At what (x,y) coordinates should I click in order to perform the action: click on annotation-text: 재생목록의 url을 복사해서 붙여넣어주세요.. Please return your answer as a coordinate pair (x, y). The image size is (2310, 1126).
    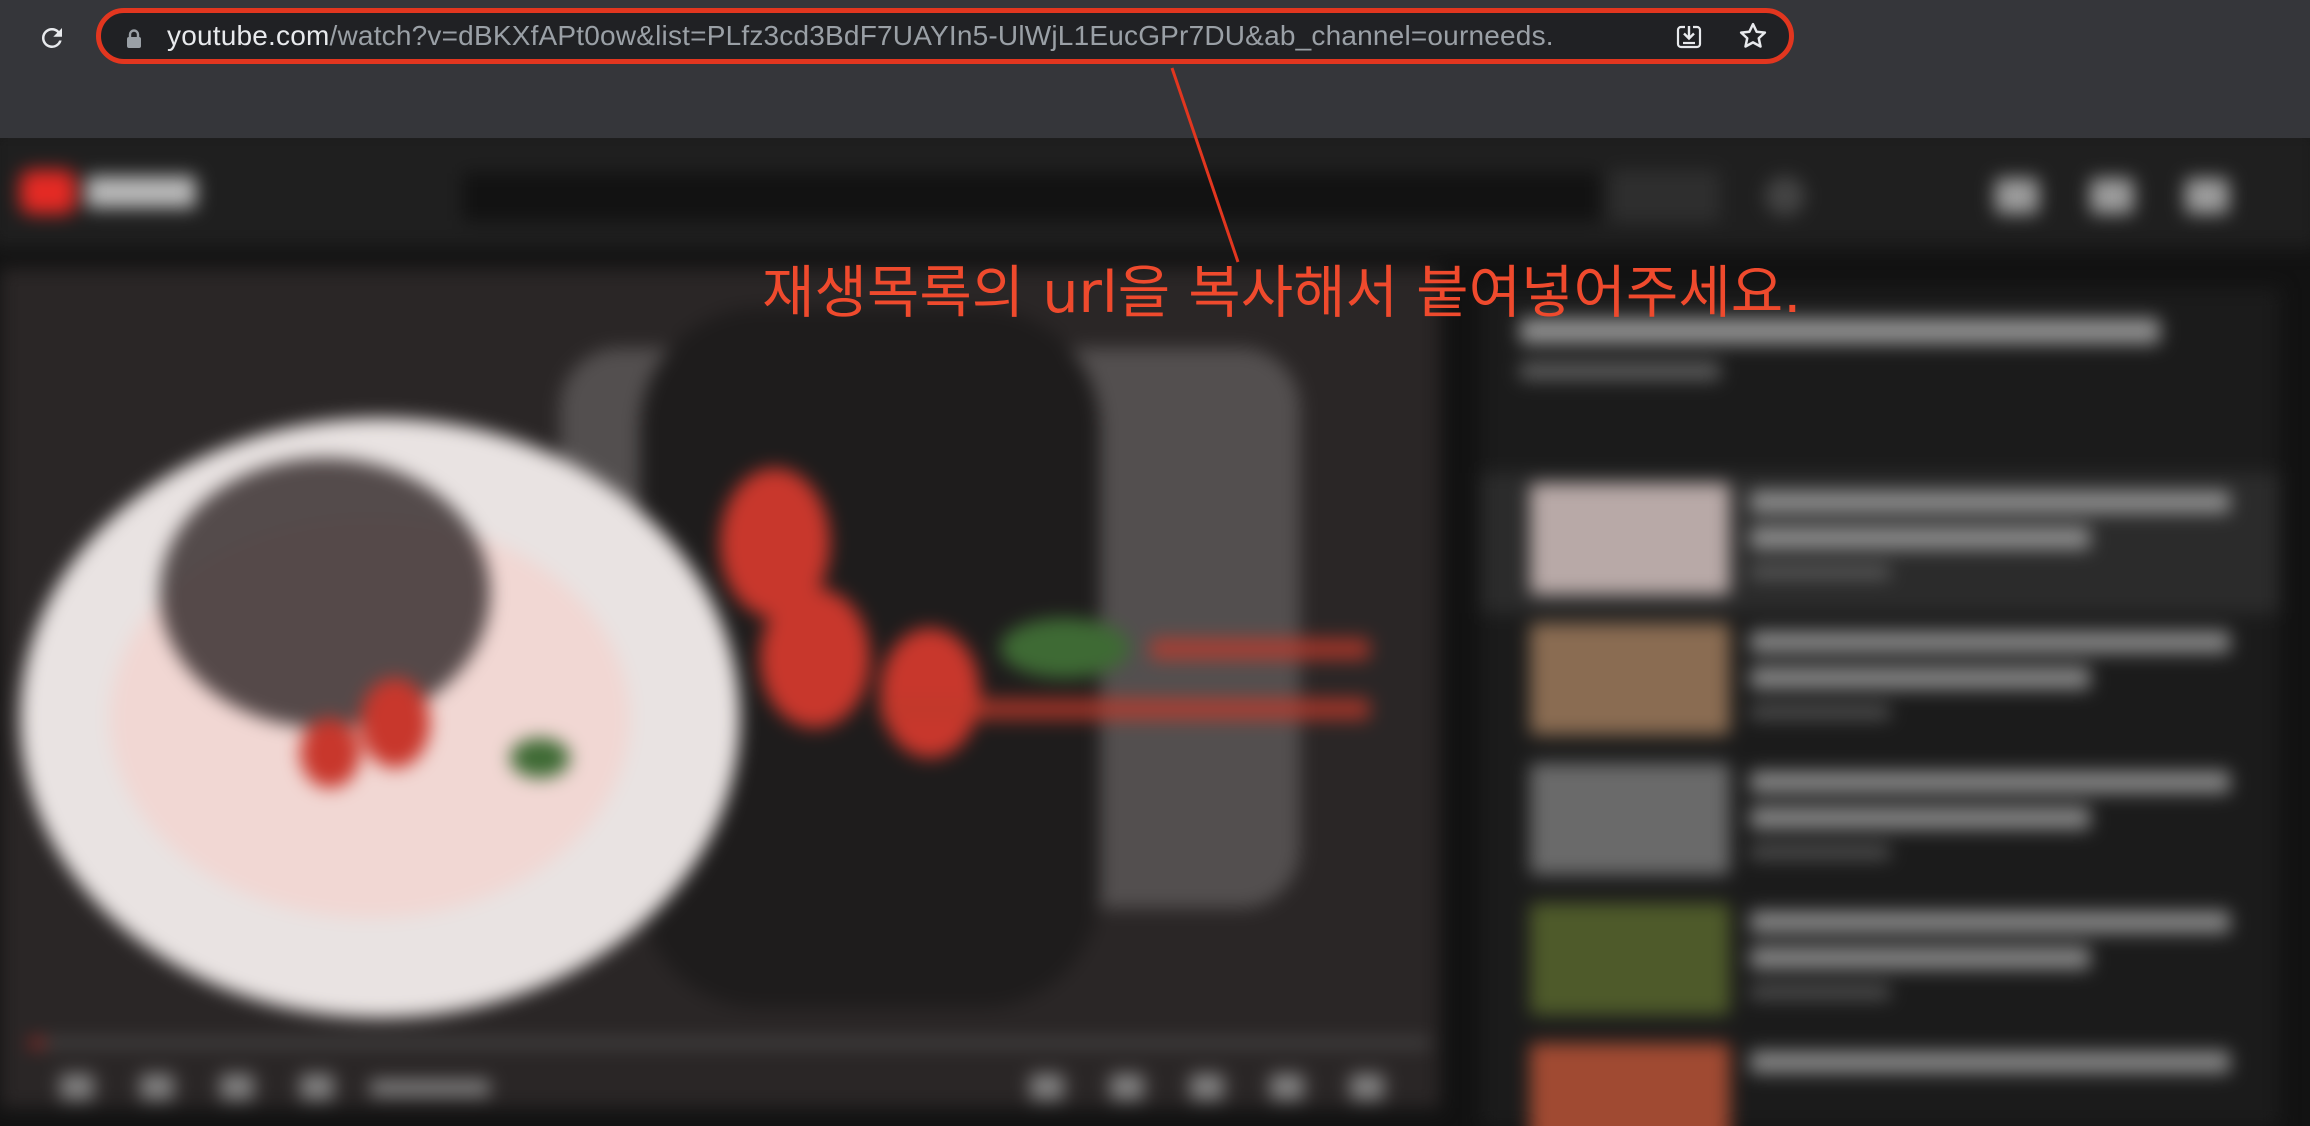
    Looking at the image, I should click on (1282, 293).